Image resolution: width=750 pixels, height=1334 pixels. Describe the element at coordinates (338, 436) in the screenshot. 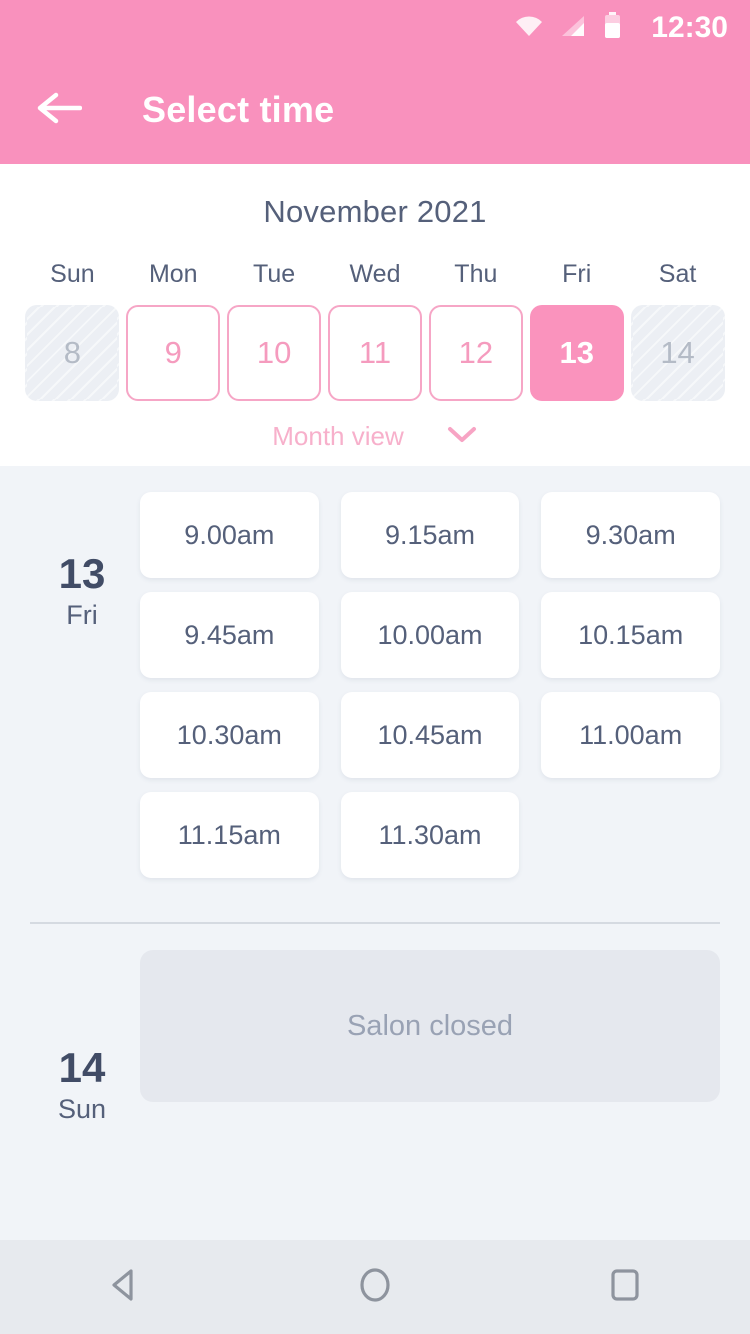

I see `month-view-label: Month view` at that location.